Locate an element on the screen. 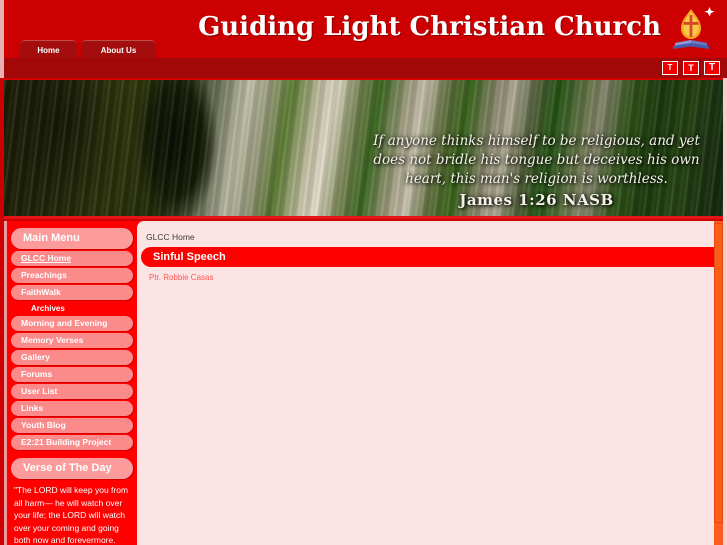  nav-tab-home: Home is located at coordinates (48, 49).